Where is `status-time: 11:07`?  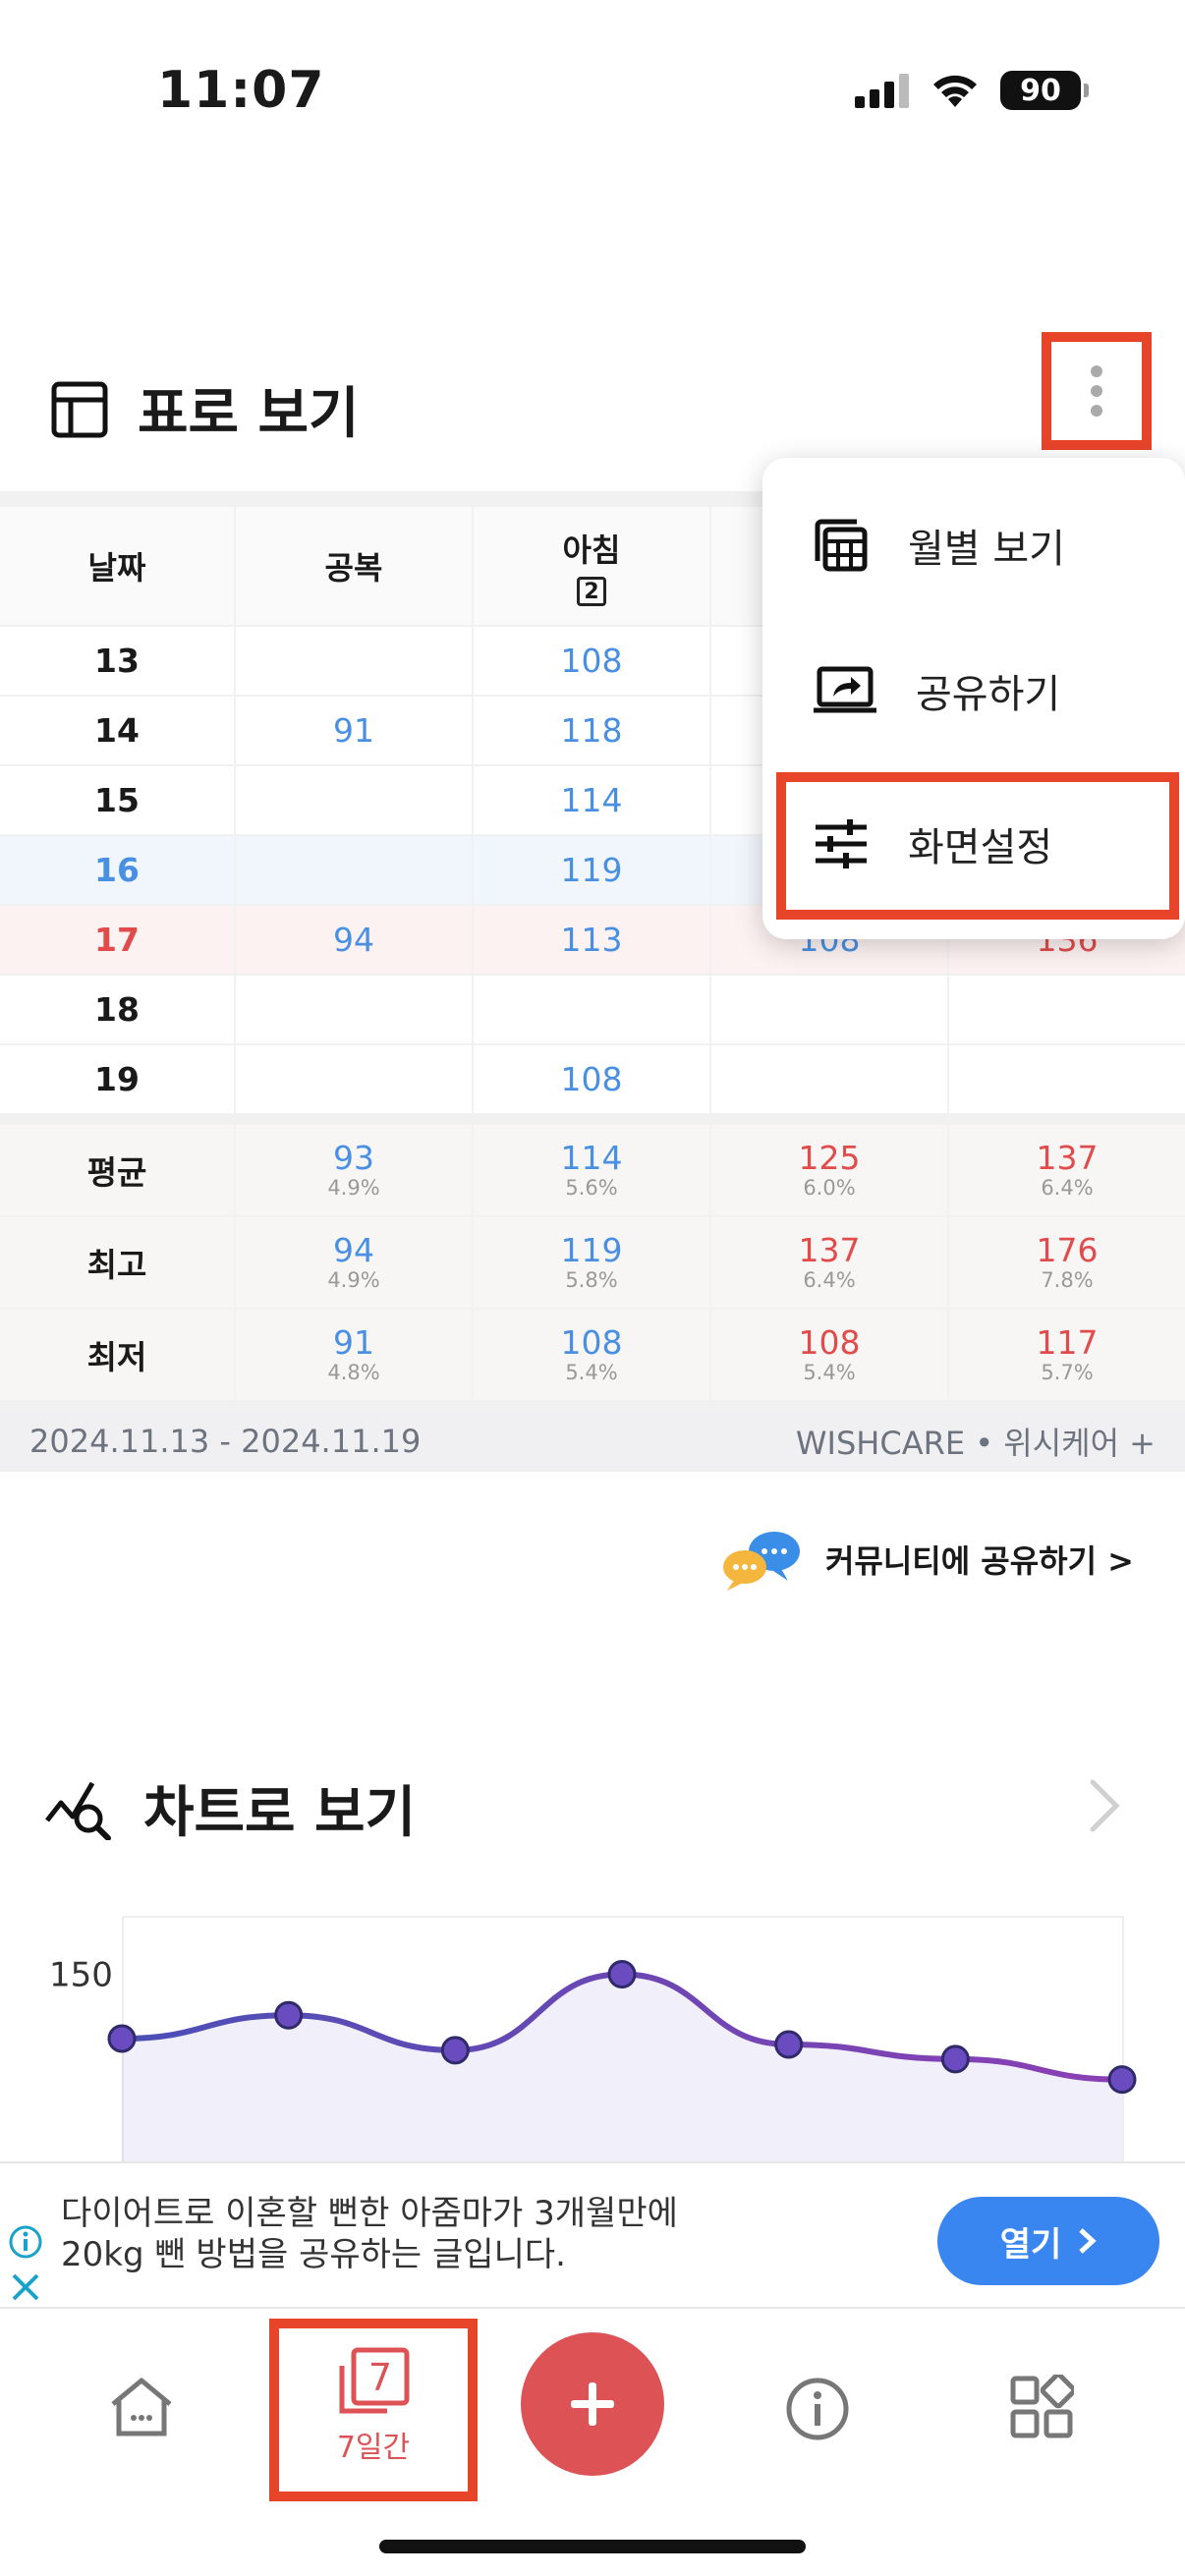 status-time: 11:07 is located at coordinates (241, 90).